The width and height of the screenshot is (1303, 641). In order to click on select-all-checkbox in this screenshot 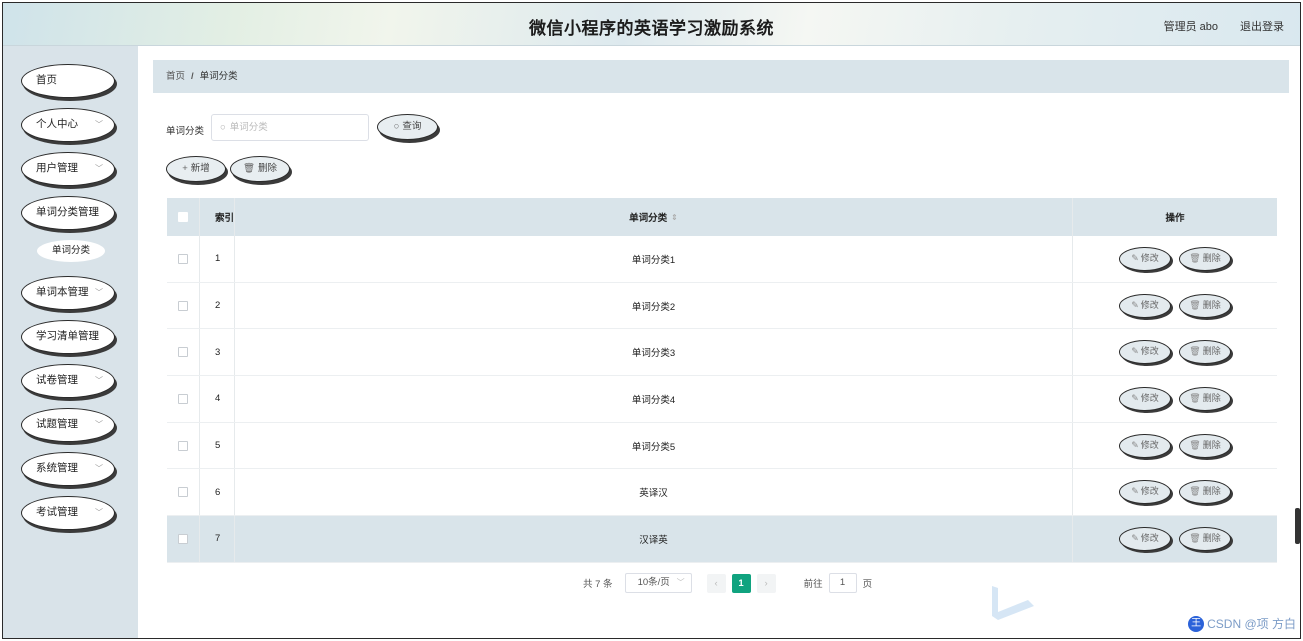, I will do `click(183, 217)`.